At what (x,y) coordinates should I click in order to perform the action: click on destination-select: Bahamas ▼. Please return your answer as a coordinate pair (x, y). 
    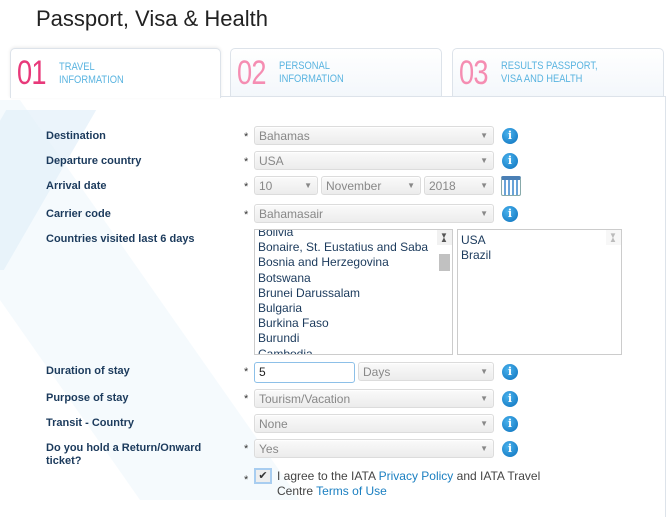
    Looking at the image, I should click on (374, 135).